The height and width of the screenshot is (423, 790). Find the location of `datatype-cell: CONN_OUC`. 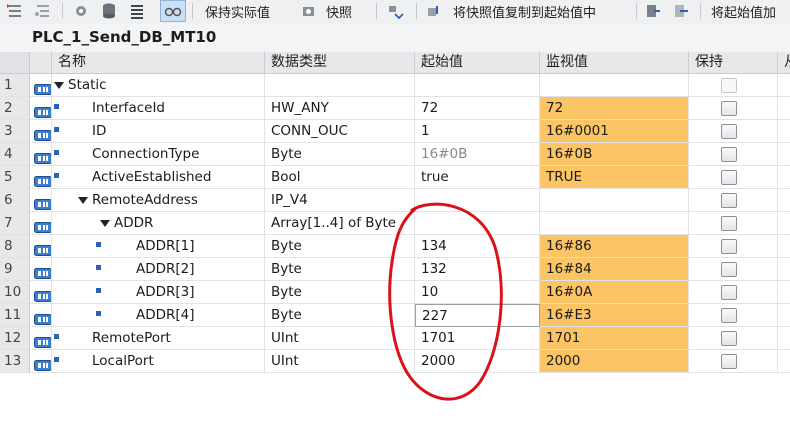

datatype-cell: CONN_OUC is located at coordinates (340, 131).